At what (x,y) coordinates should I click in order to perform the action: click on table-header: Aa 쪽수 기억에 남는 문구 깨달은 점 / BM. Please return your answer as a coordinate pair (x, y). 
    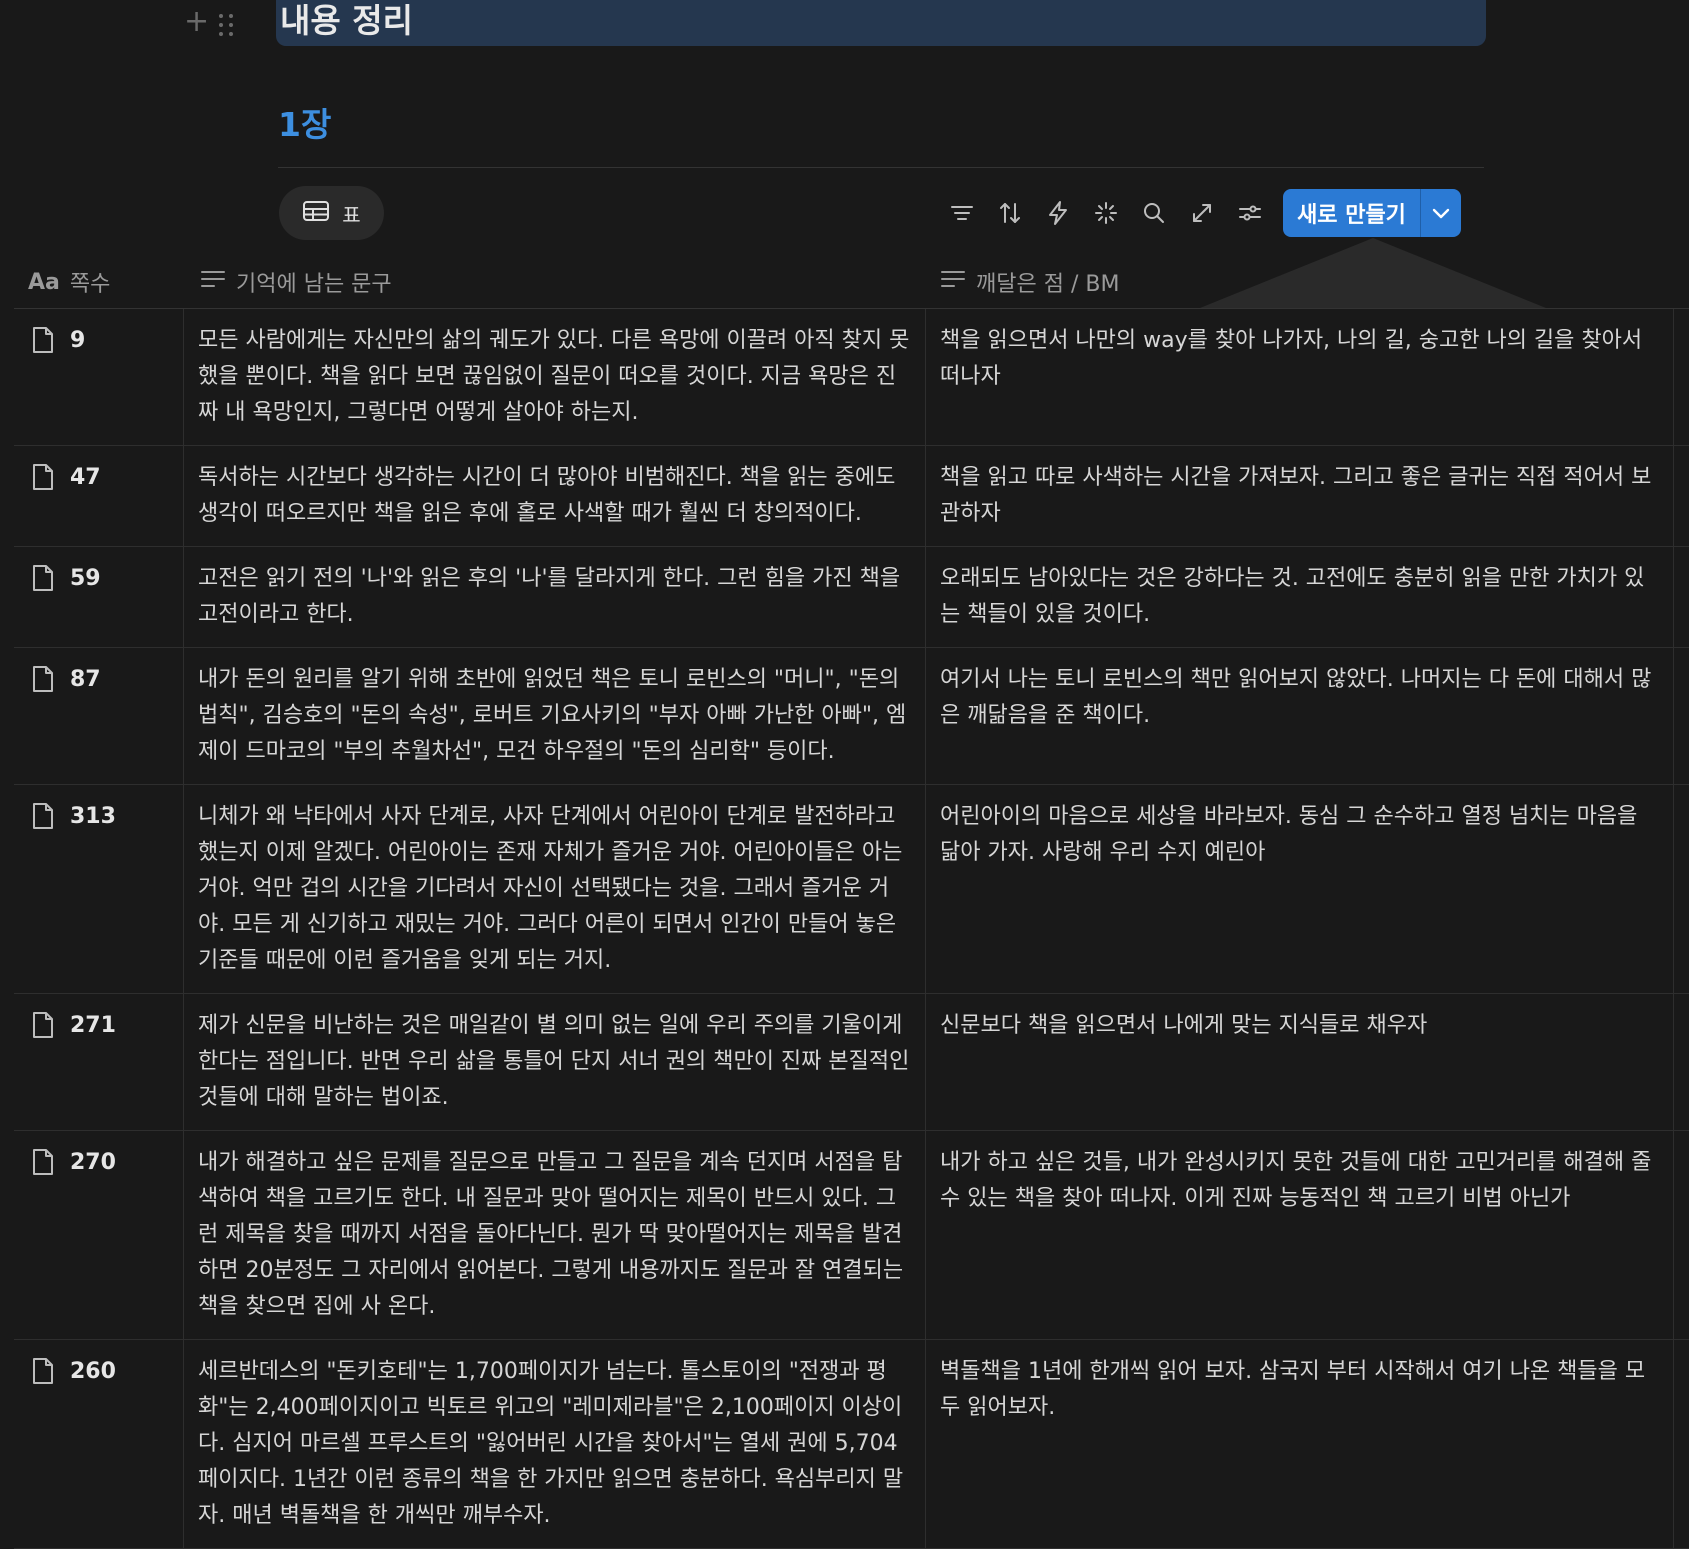
    Looking at the image, I should click on (851, 282).